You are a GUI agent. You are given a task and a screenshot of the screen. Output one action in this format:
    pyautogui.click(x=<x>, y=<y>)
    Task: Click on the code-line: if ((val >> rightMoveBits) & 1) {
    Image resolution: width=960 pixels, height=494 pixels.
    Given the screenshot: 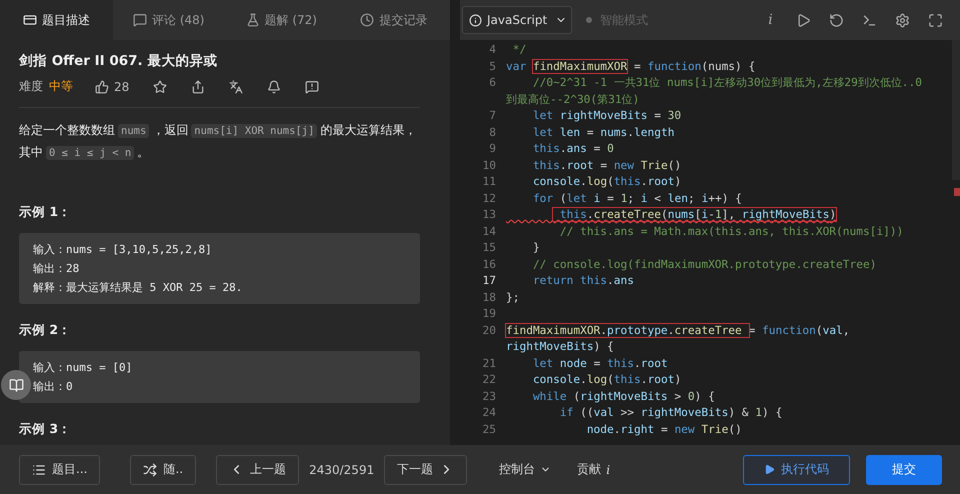 What is the action you would take?
    pyautogui.click(x=670, y=413)
    